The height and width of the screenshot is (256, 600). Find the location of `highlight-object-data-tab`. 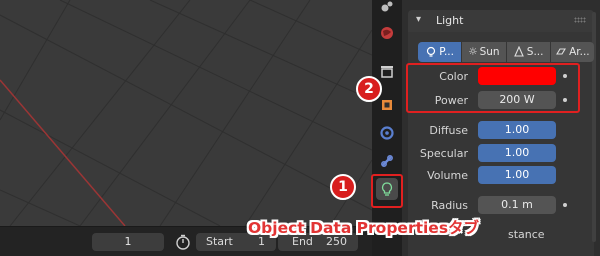

highlight-object-data-tab is located at coordinates (387, 191).